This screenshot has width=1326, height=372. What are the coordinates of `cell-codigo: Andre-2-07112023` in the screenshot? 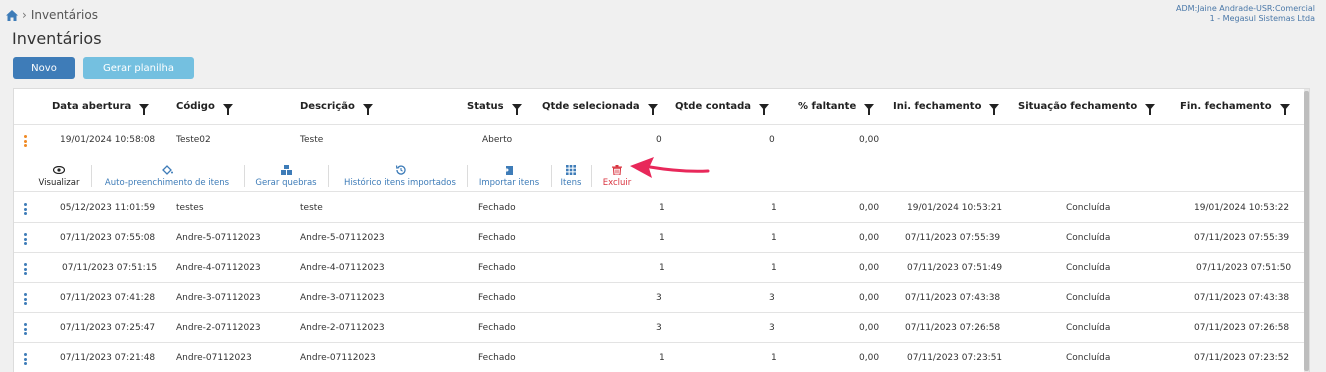 It's located at (218, 328).